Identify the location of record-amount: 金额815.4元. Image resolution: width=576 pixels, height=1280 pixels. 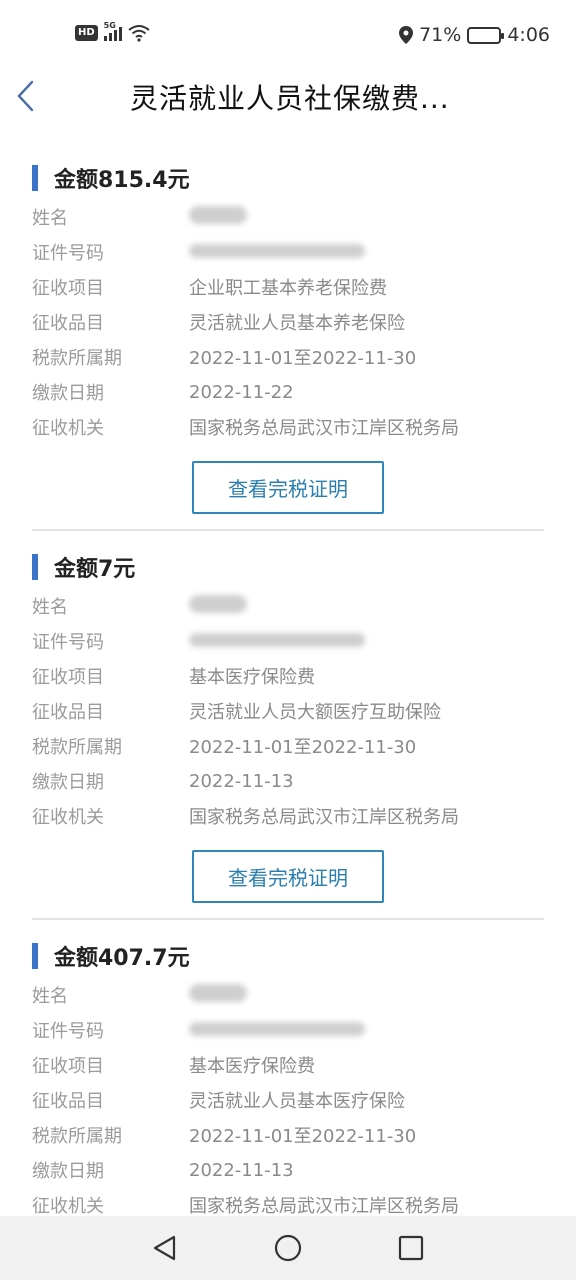
(122, 180).